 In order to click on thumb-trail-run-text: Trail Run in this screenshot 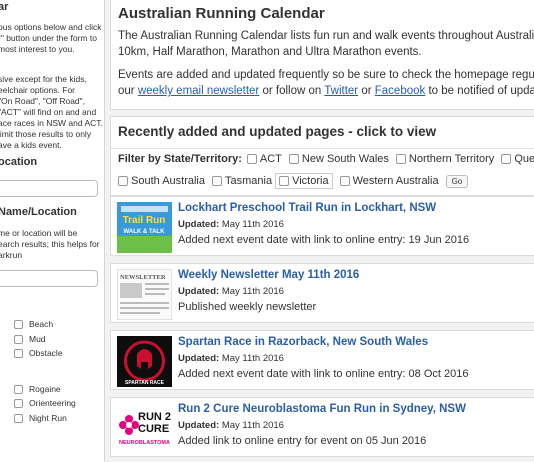, I will do `click(144, 220)`.